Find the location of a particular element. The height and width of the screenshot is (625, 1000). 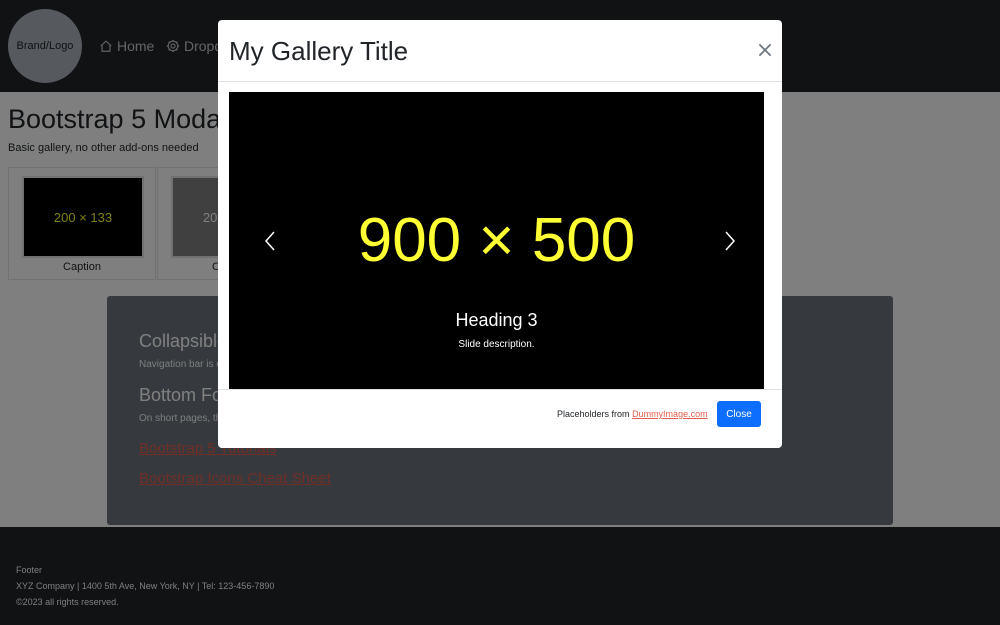

close-button: Close is located at coordinates (739, 414).